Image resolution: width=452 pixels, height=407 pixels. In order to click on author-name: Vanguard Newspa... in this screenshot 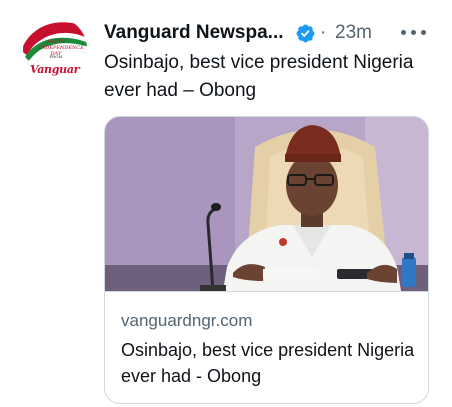, I will do `click(194, 33)`.